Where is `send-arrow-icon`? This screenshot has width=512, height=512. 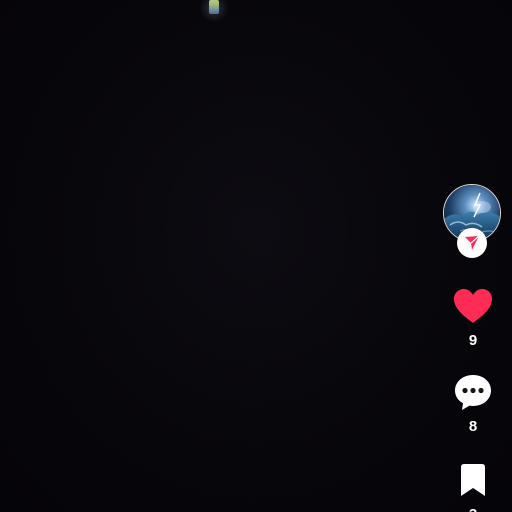 send-arrow-icon is located at coordinates (472, 242).